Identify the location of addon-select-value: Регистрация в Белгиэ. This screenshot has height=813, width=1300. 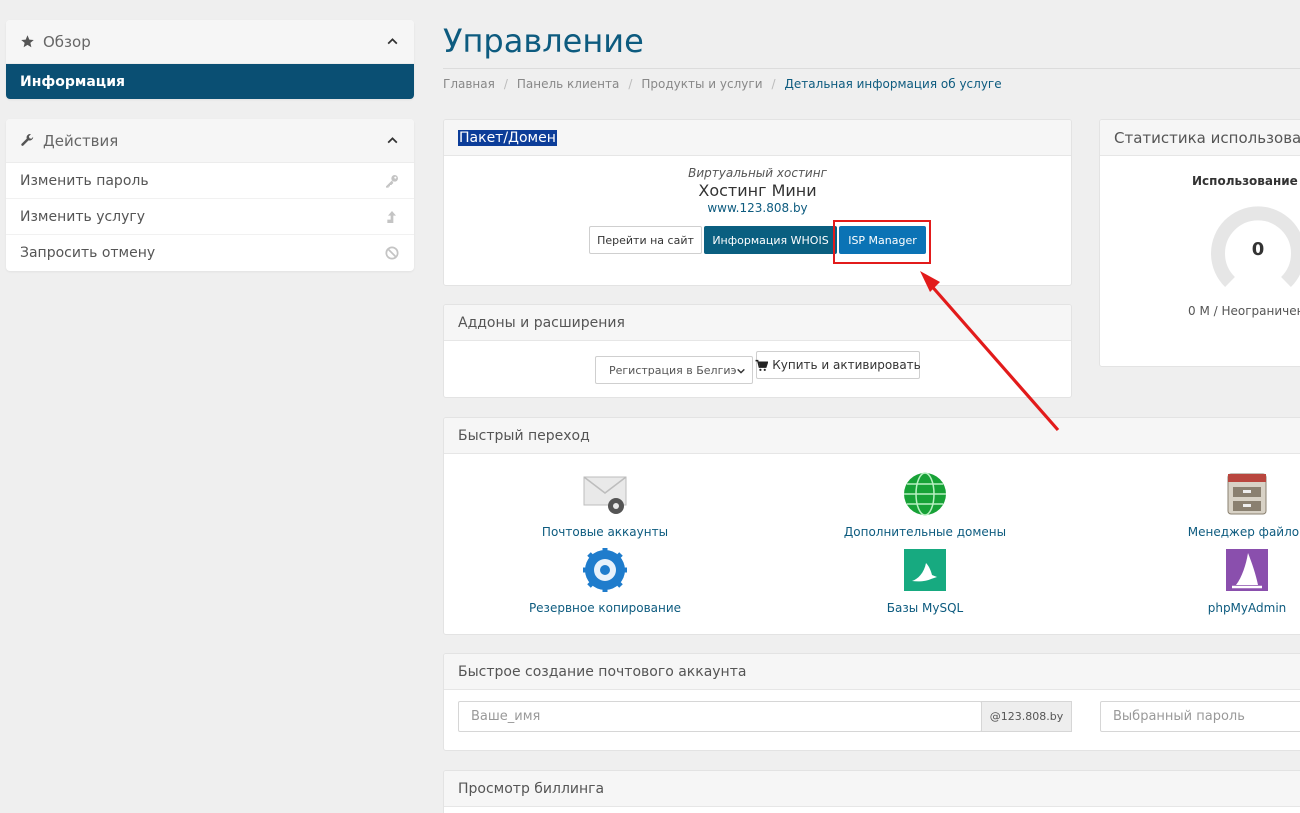
(673, 370).